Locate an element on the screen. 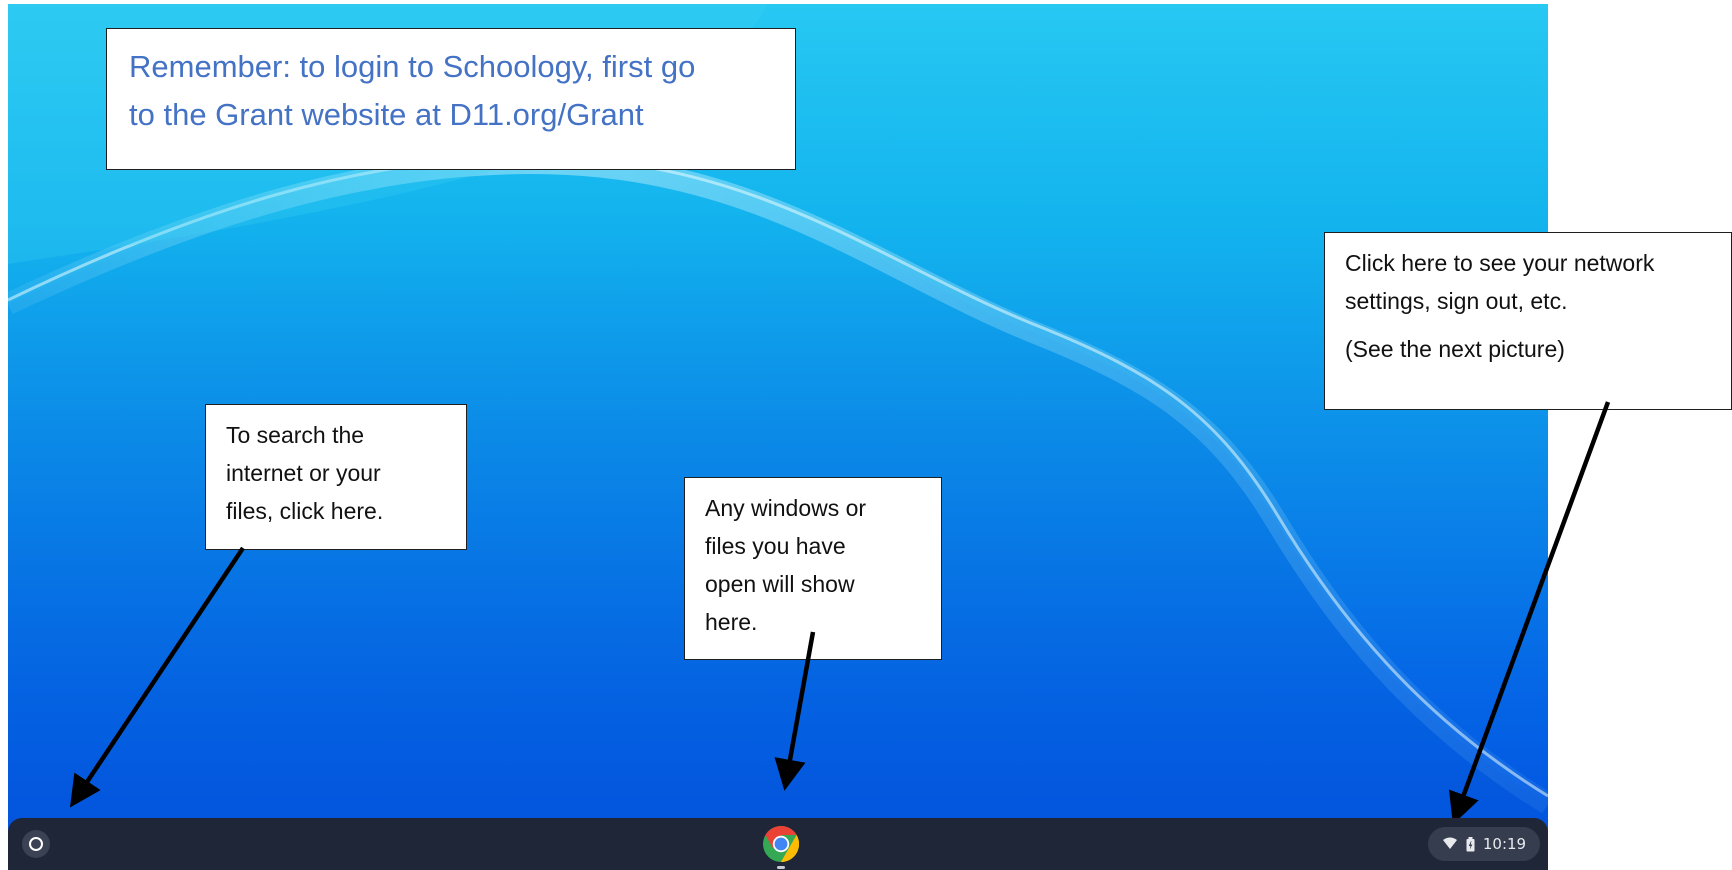 The height and width of the screenshot is (870, 1732). search-callout-line-2: internet or your is located at coordinates (303, 472).